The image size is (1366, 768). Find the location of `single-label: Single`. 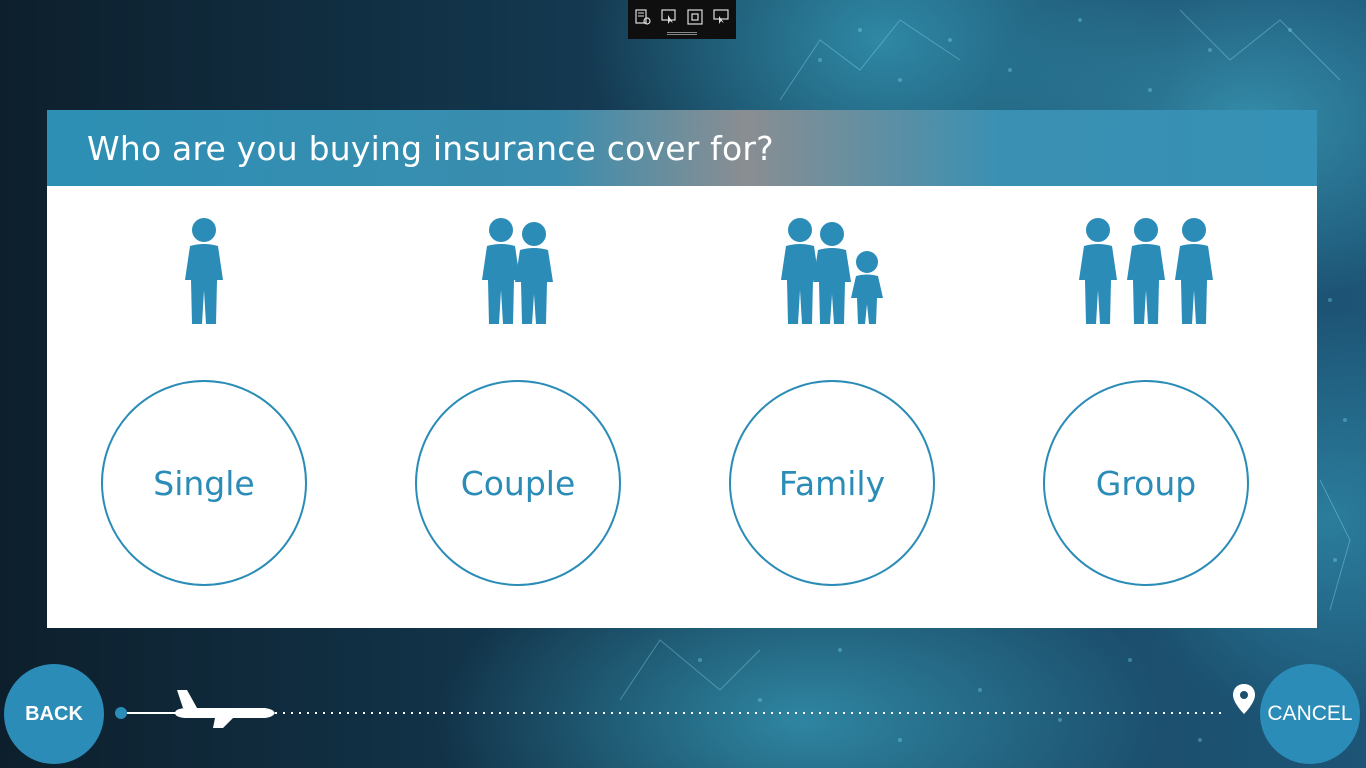

single-label: Single is located at coordinates (204, 483).